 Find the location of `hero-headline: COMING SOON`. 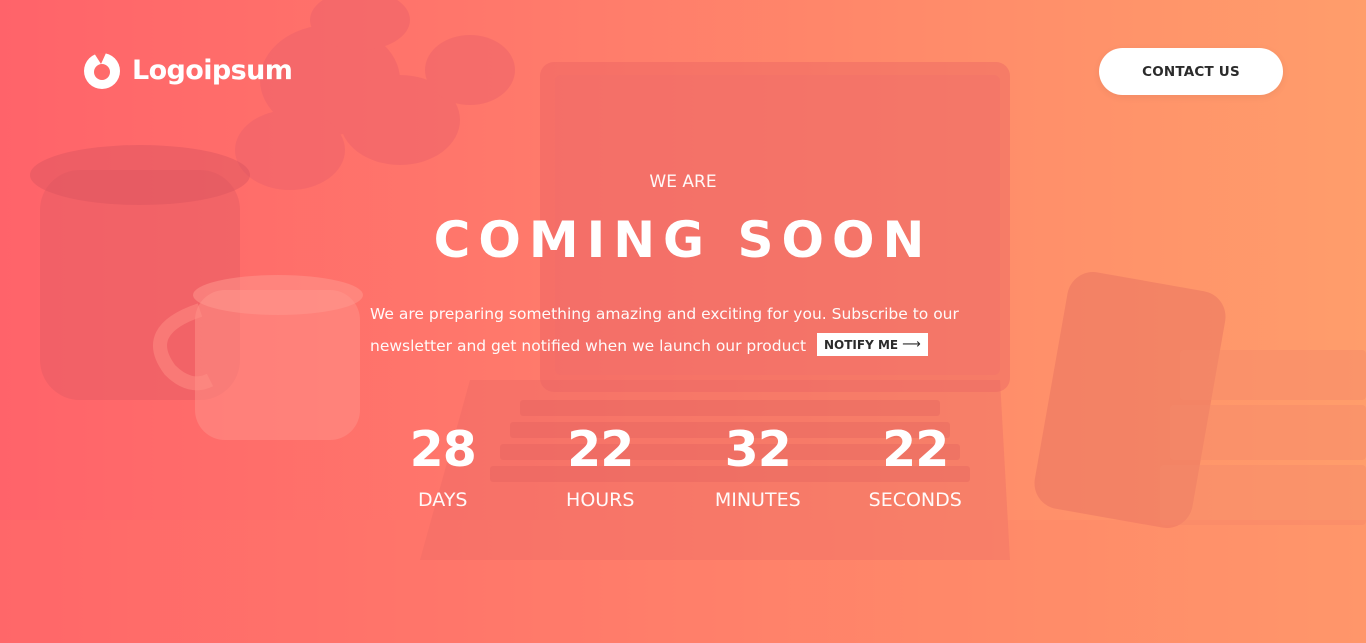

hero-headline: COMING SOON is located at coordinates (683, 240).